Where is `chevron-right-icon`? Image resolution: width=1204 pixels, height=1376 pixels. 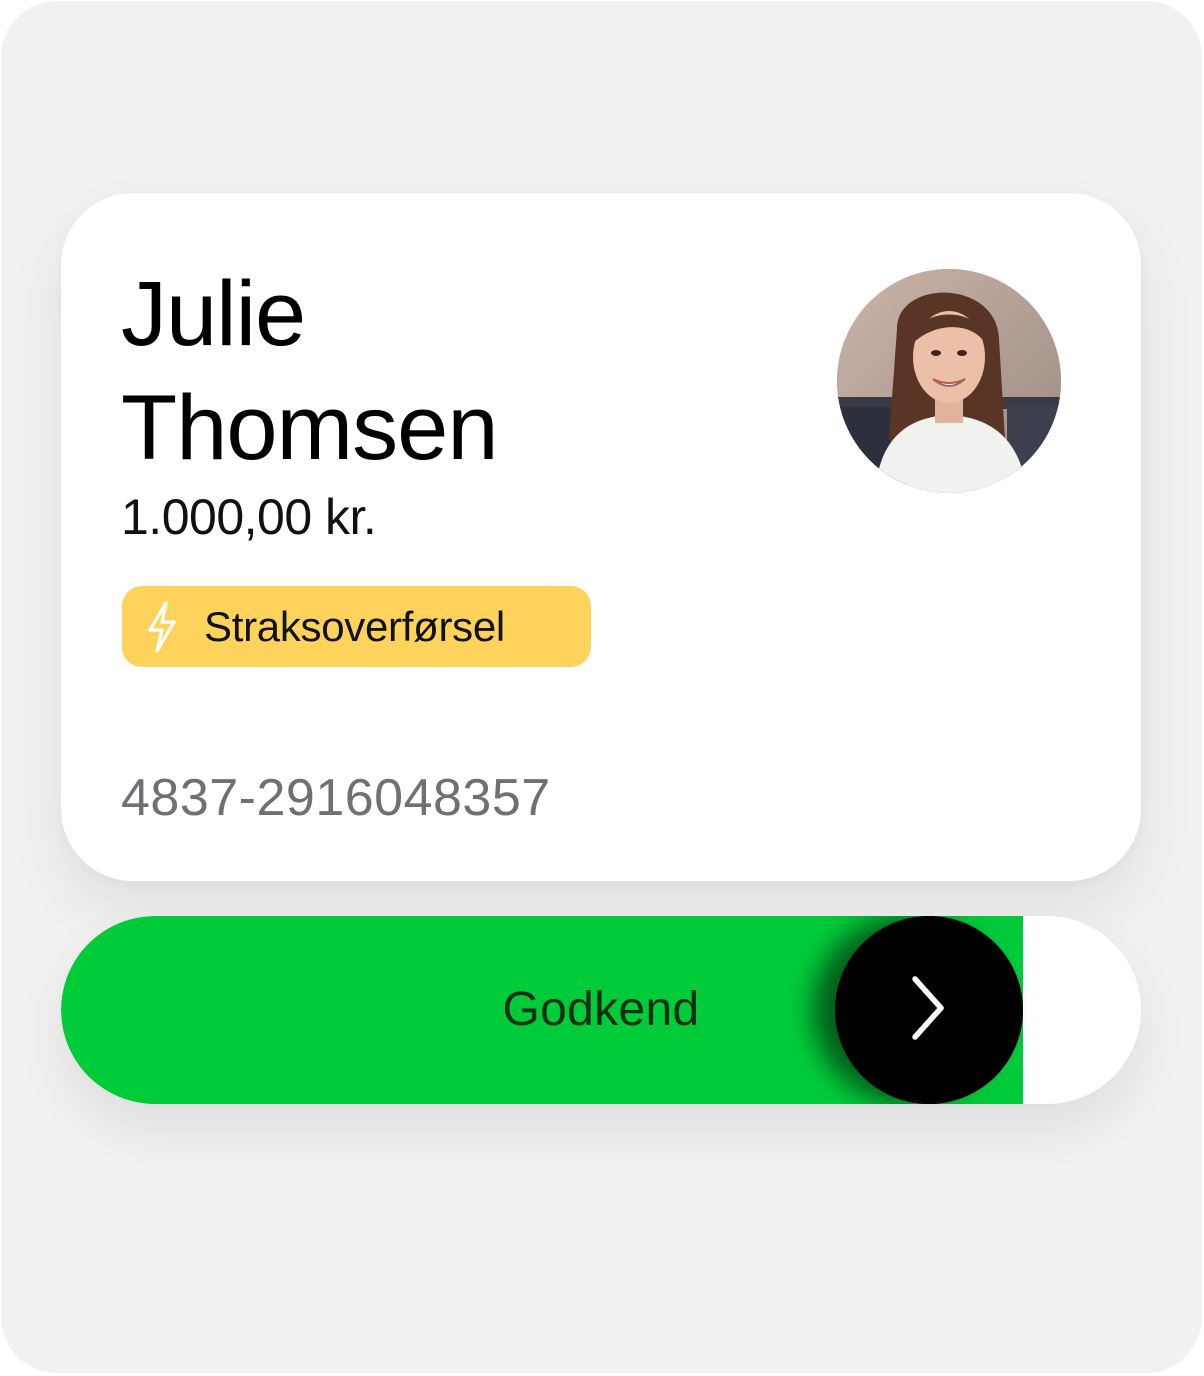 chevron-right-icon is located at coordinates (929, 1010).